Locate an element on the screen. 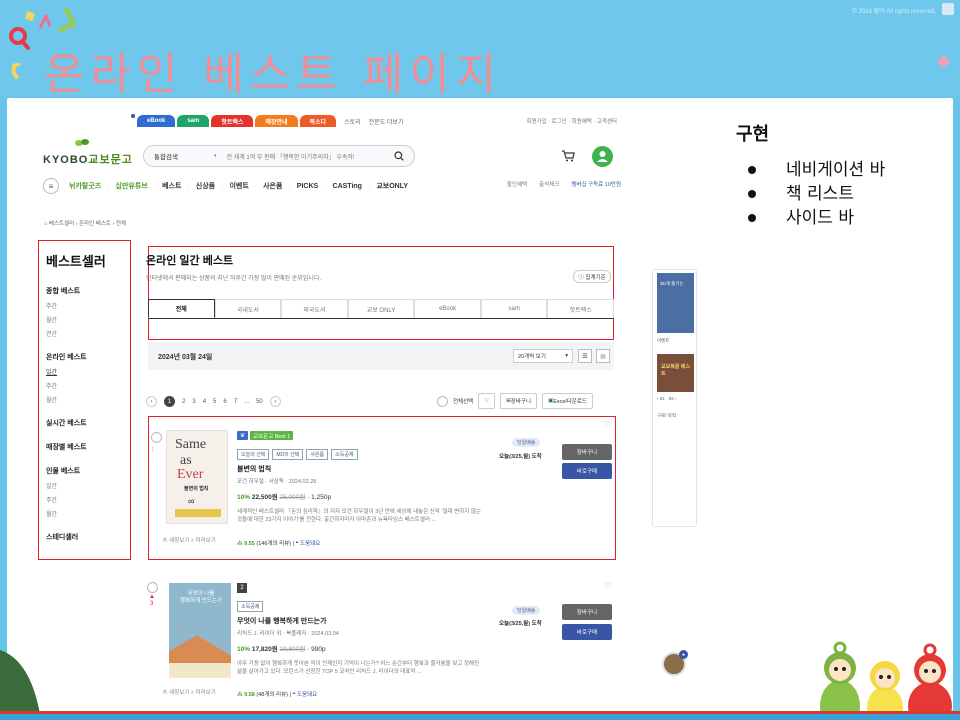 This screenshot has width=960, height=720. top-tab-store: 매장안내 is located at coordinates (276, 121).